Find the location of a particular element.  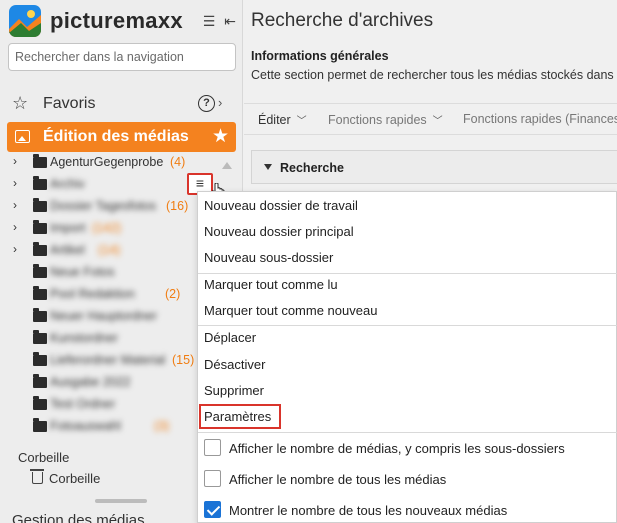

help-icon: ? is located at coordinates (206, 103).